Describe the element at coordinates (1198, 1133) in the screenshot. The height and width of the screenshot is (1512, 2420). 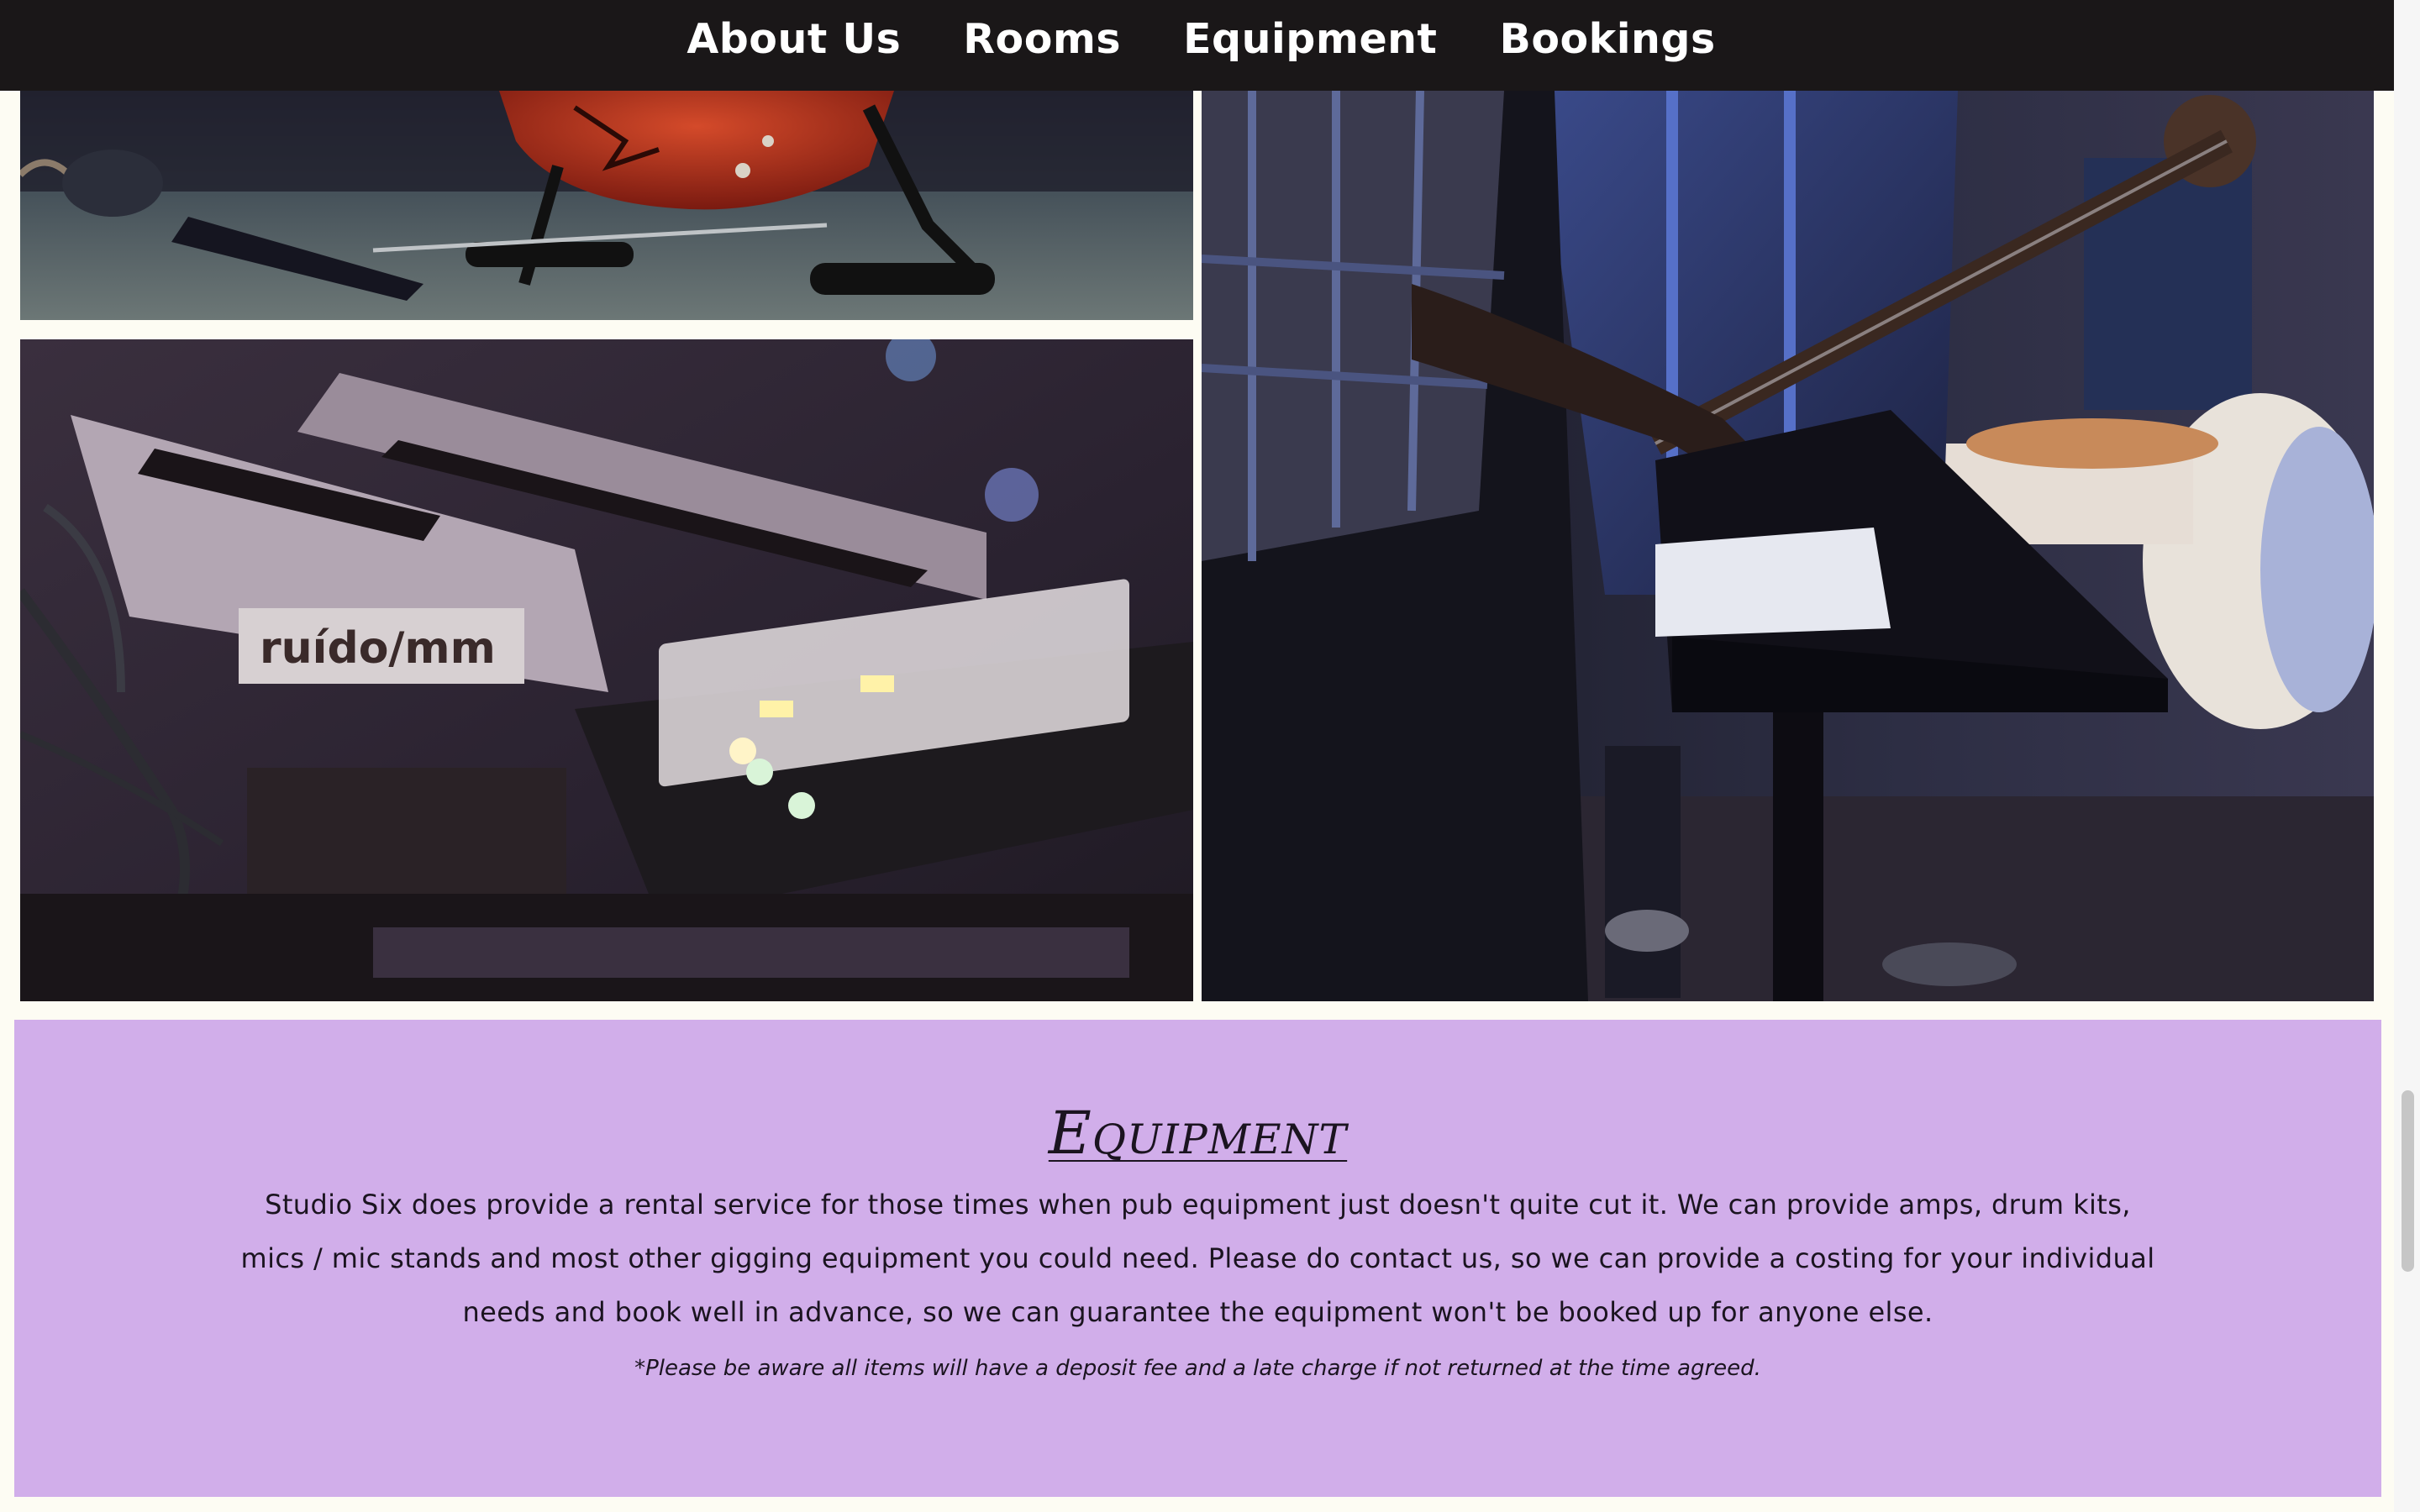
I see `equipment-heading: Equipment` at that location.